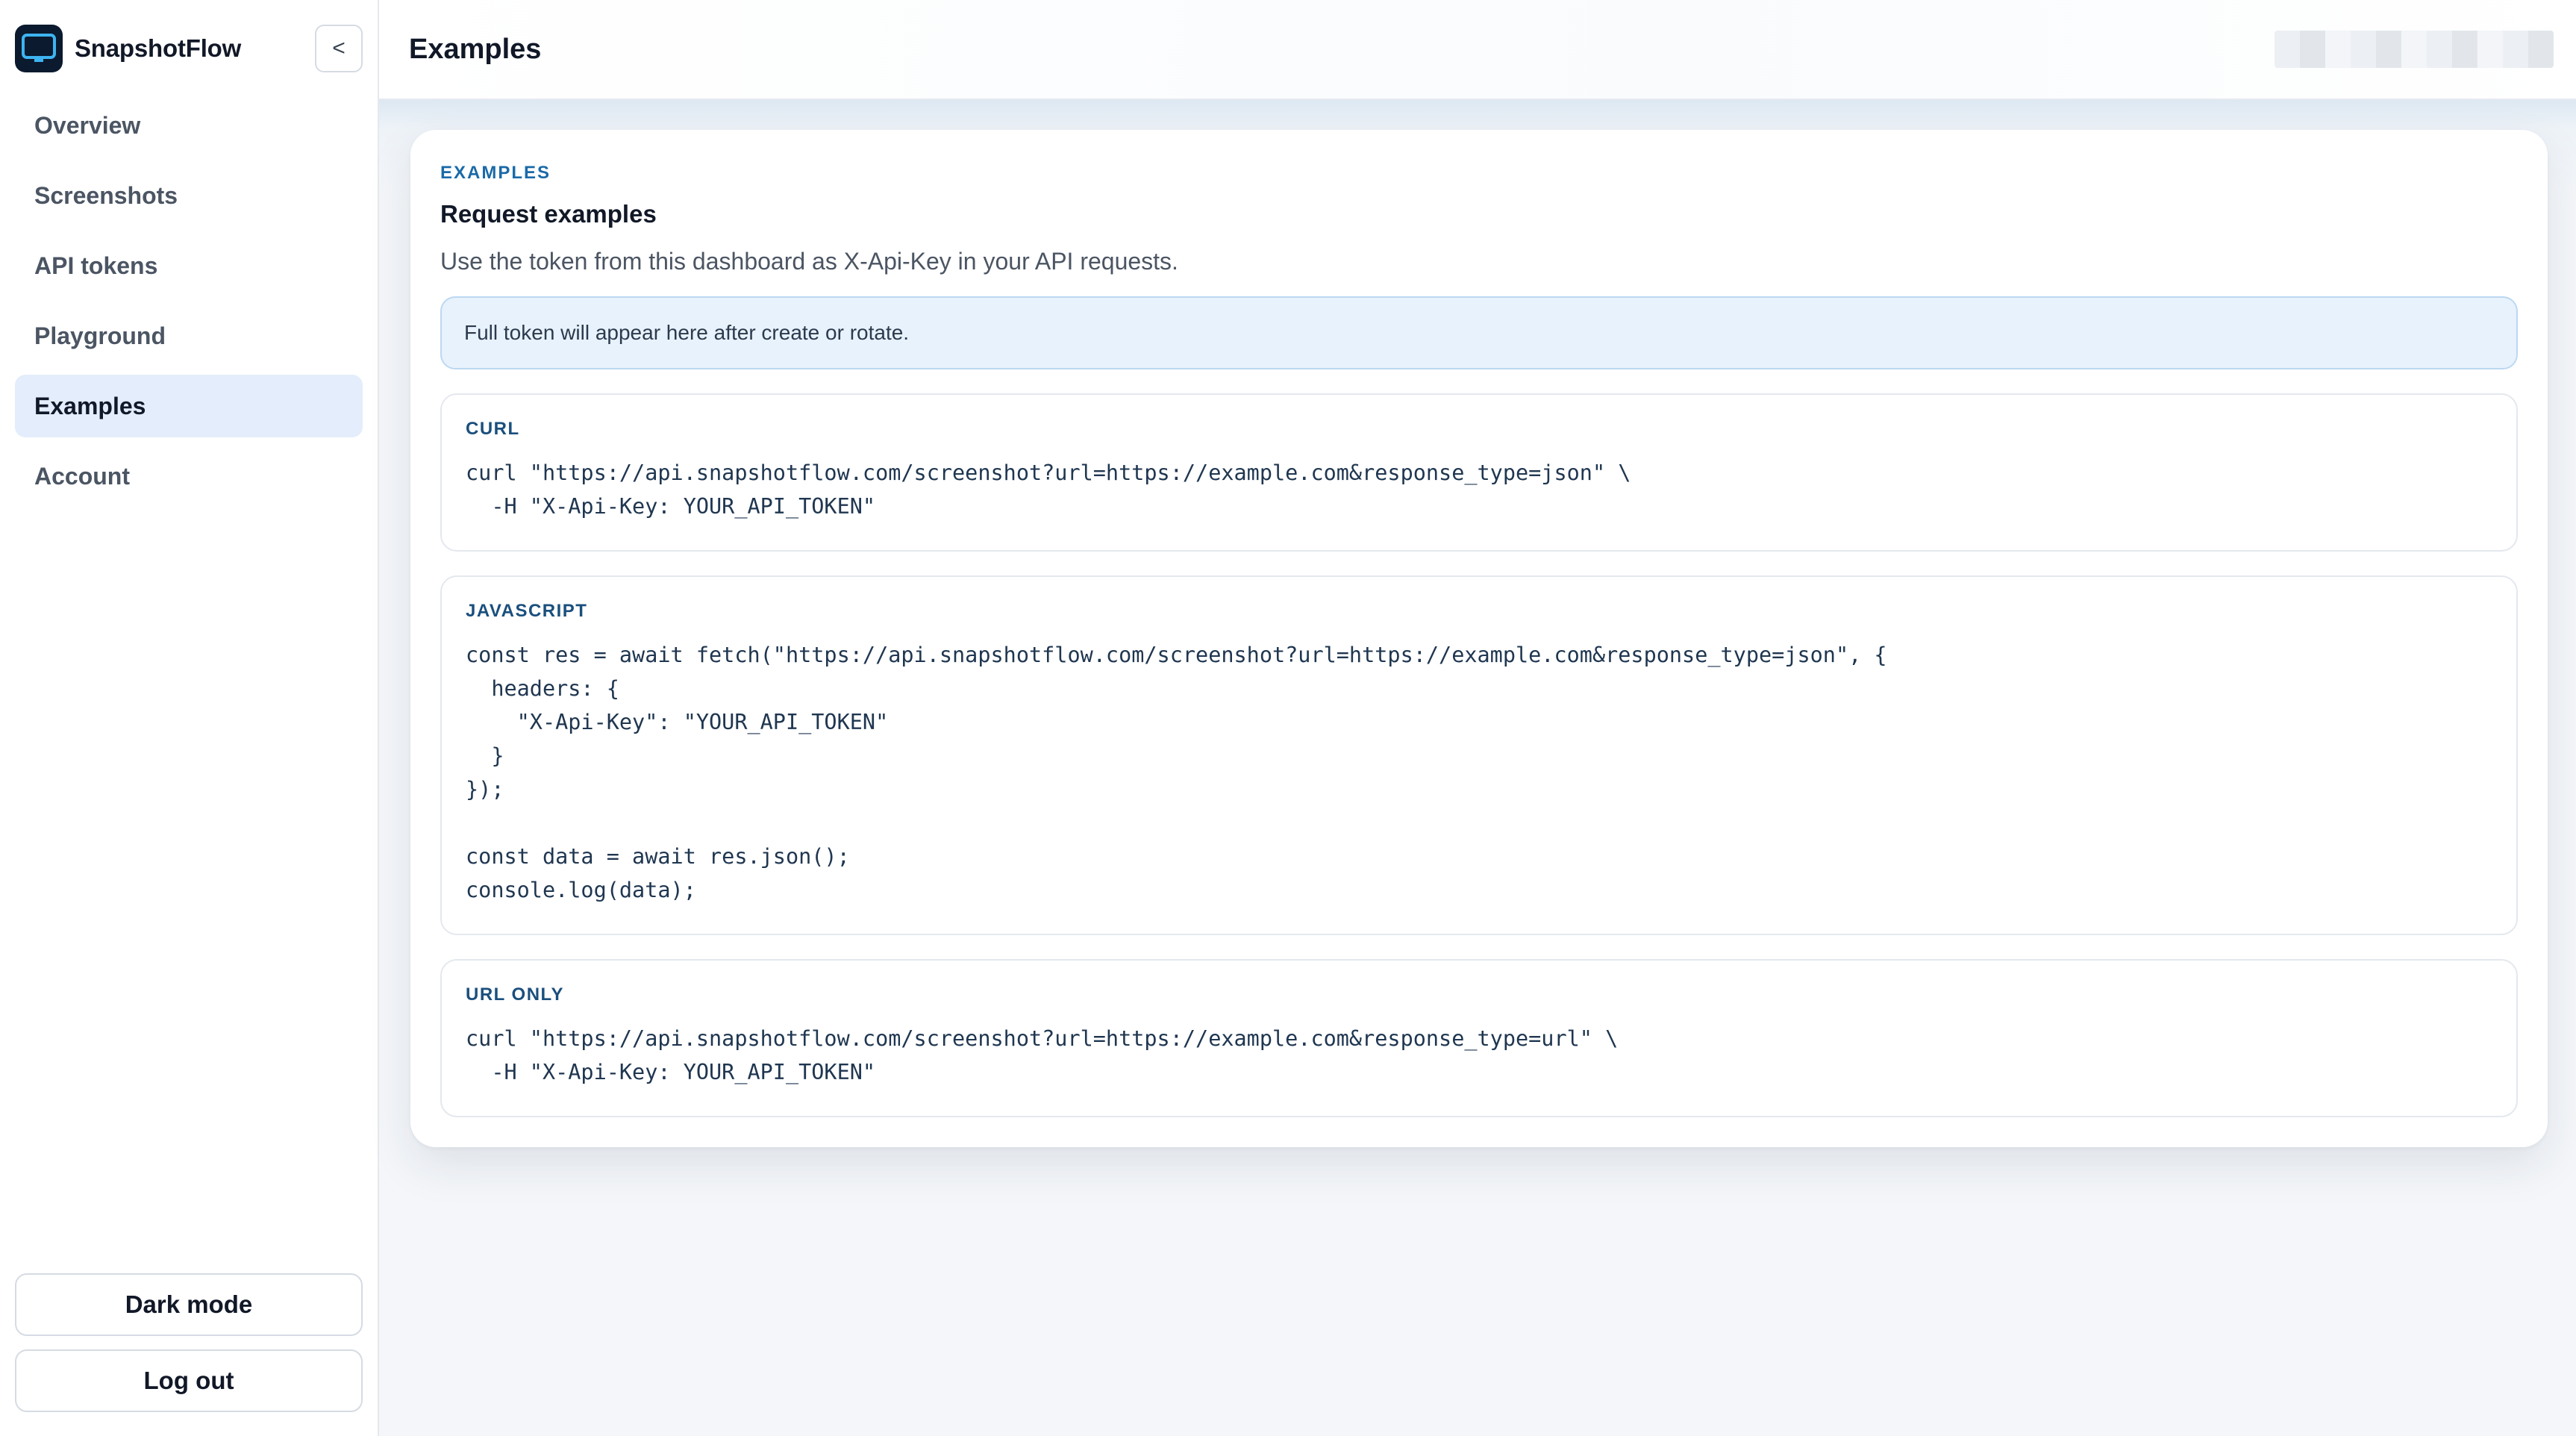 The width and height of the screenshot is (2576, 1436). What do you see at coordinates (189, 1342) in the screenshot?
I see `sidebar-footer: Dark mode Log out` at bounding box center [189, 1342].